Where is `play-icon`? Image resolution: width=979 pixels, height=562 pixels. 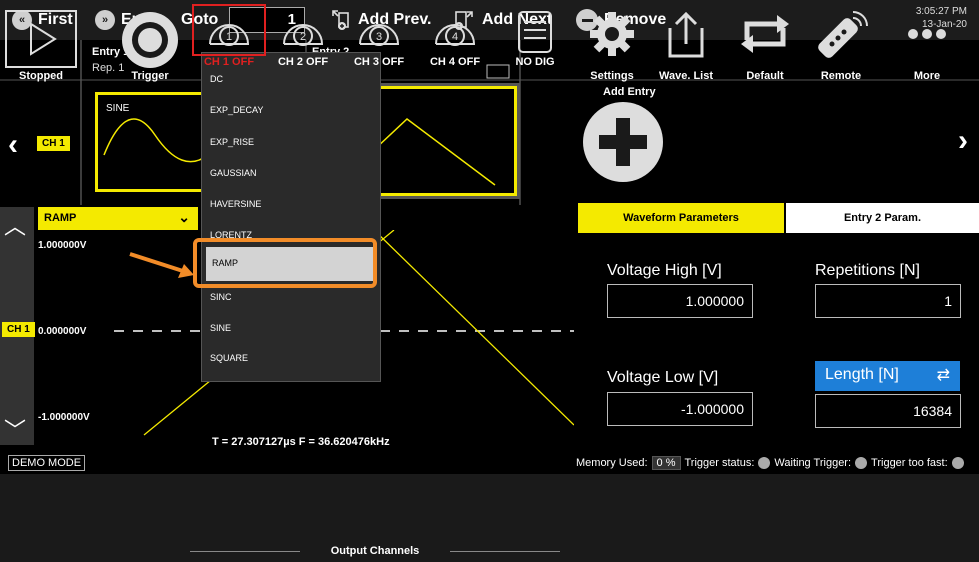
play-icon is located at coordinates (41, 39).